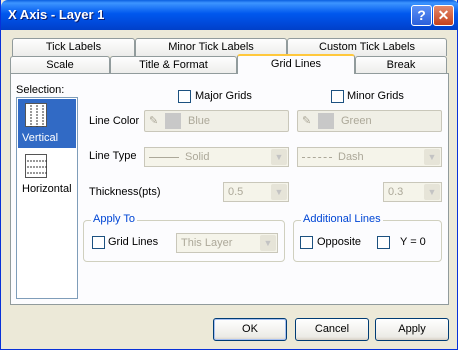 The height and width of the screenshot is (350, 458). Describe the element at coordinates (296, 64) in the screenshot. I see `tab-grid-lines: Grid Lines` at that location.